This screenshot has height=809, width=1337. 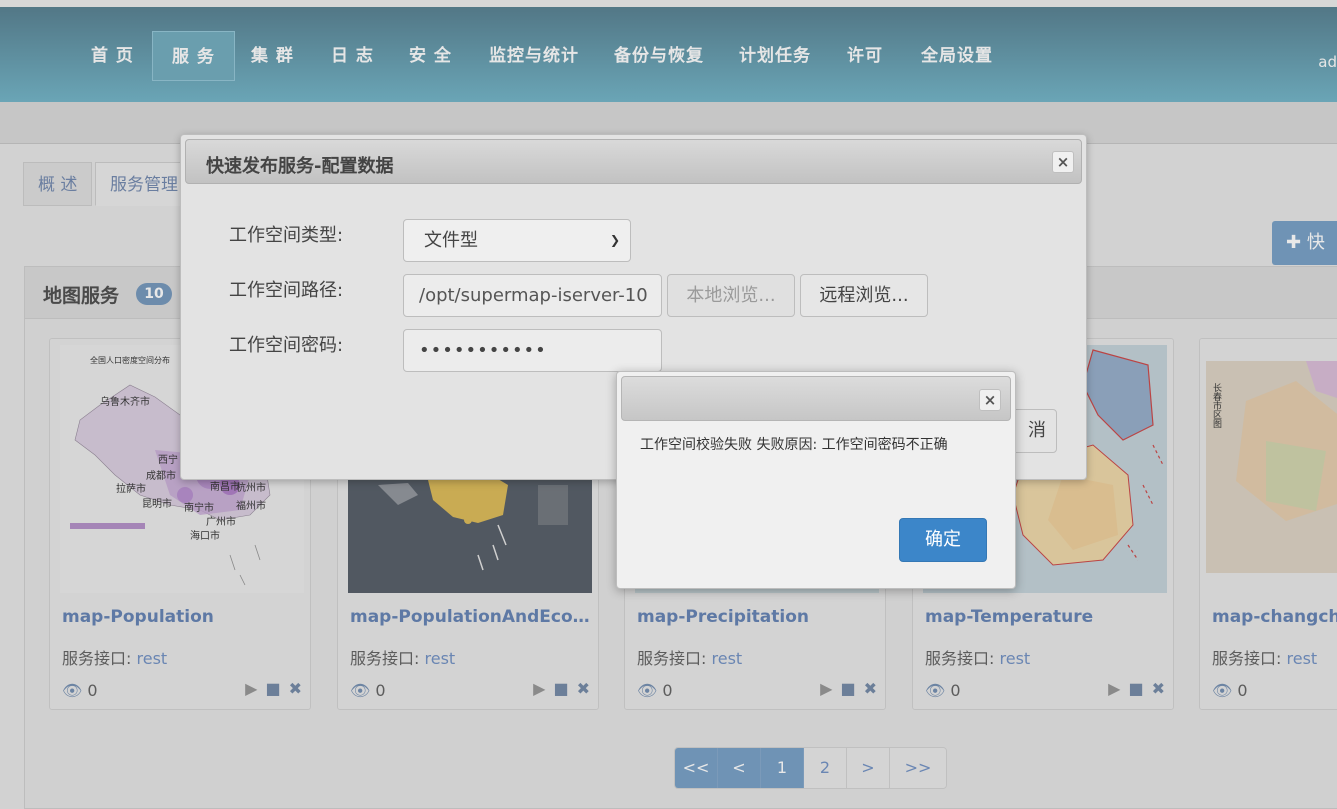 I want to click on workspace-path-input: /opt/supermap-iserver-10, so click(x=532, y=295).